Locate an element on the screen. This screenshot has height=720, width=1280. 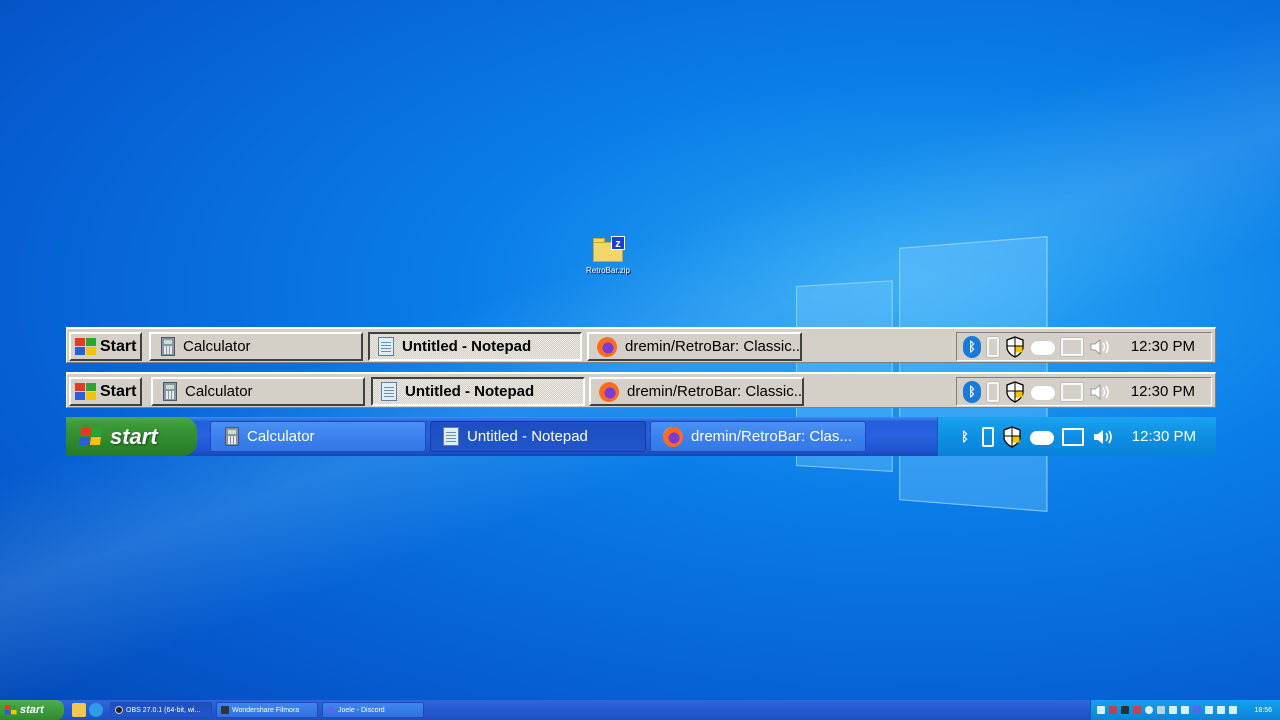
network-tray-icon is located at coordinates (1221, 710).